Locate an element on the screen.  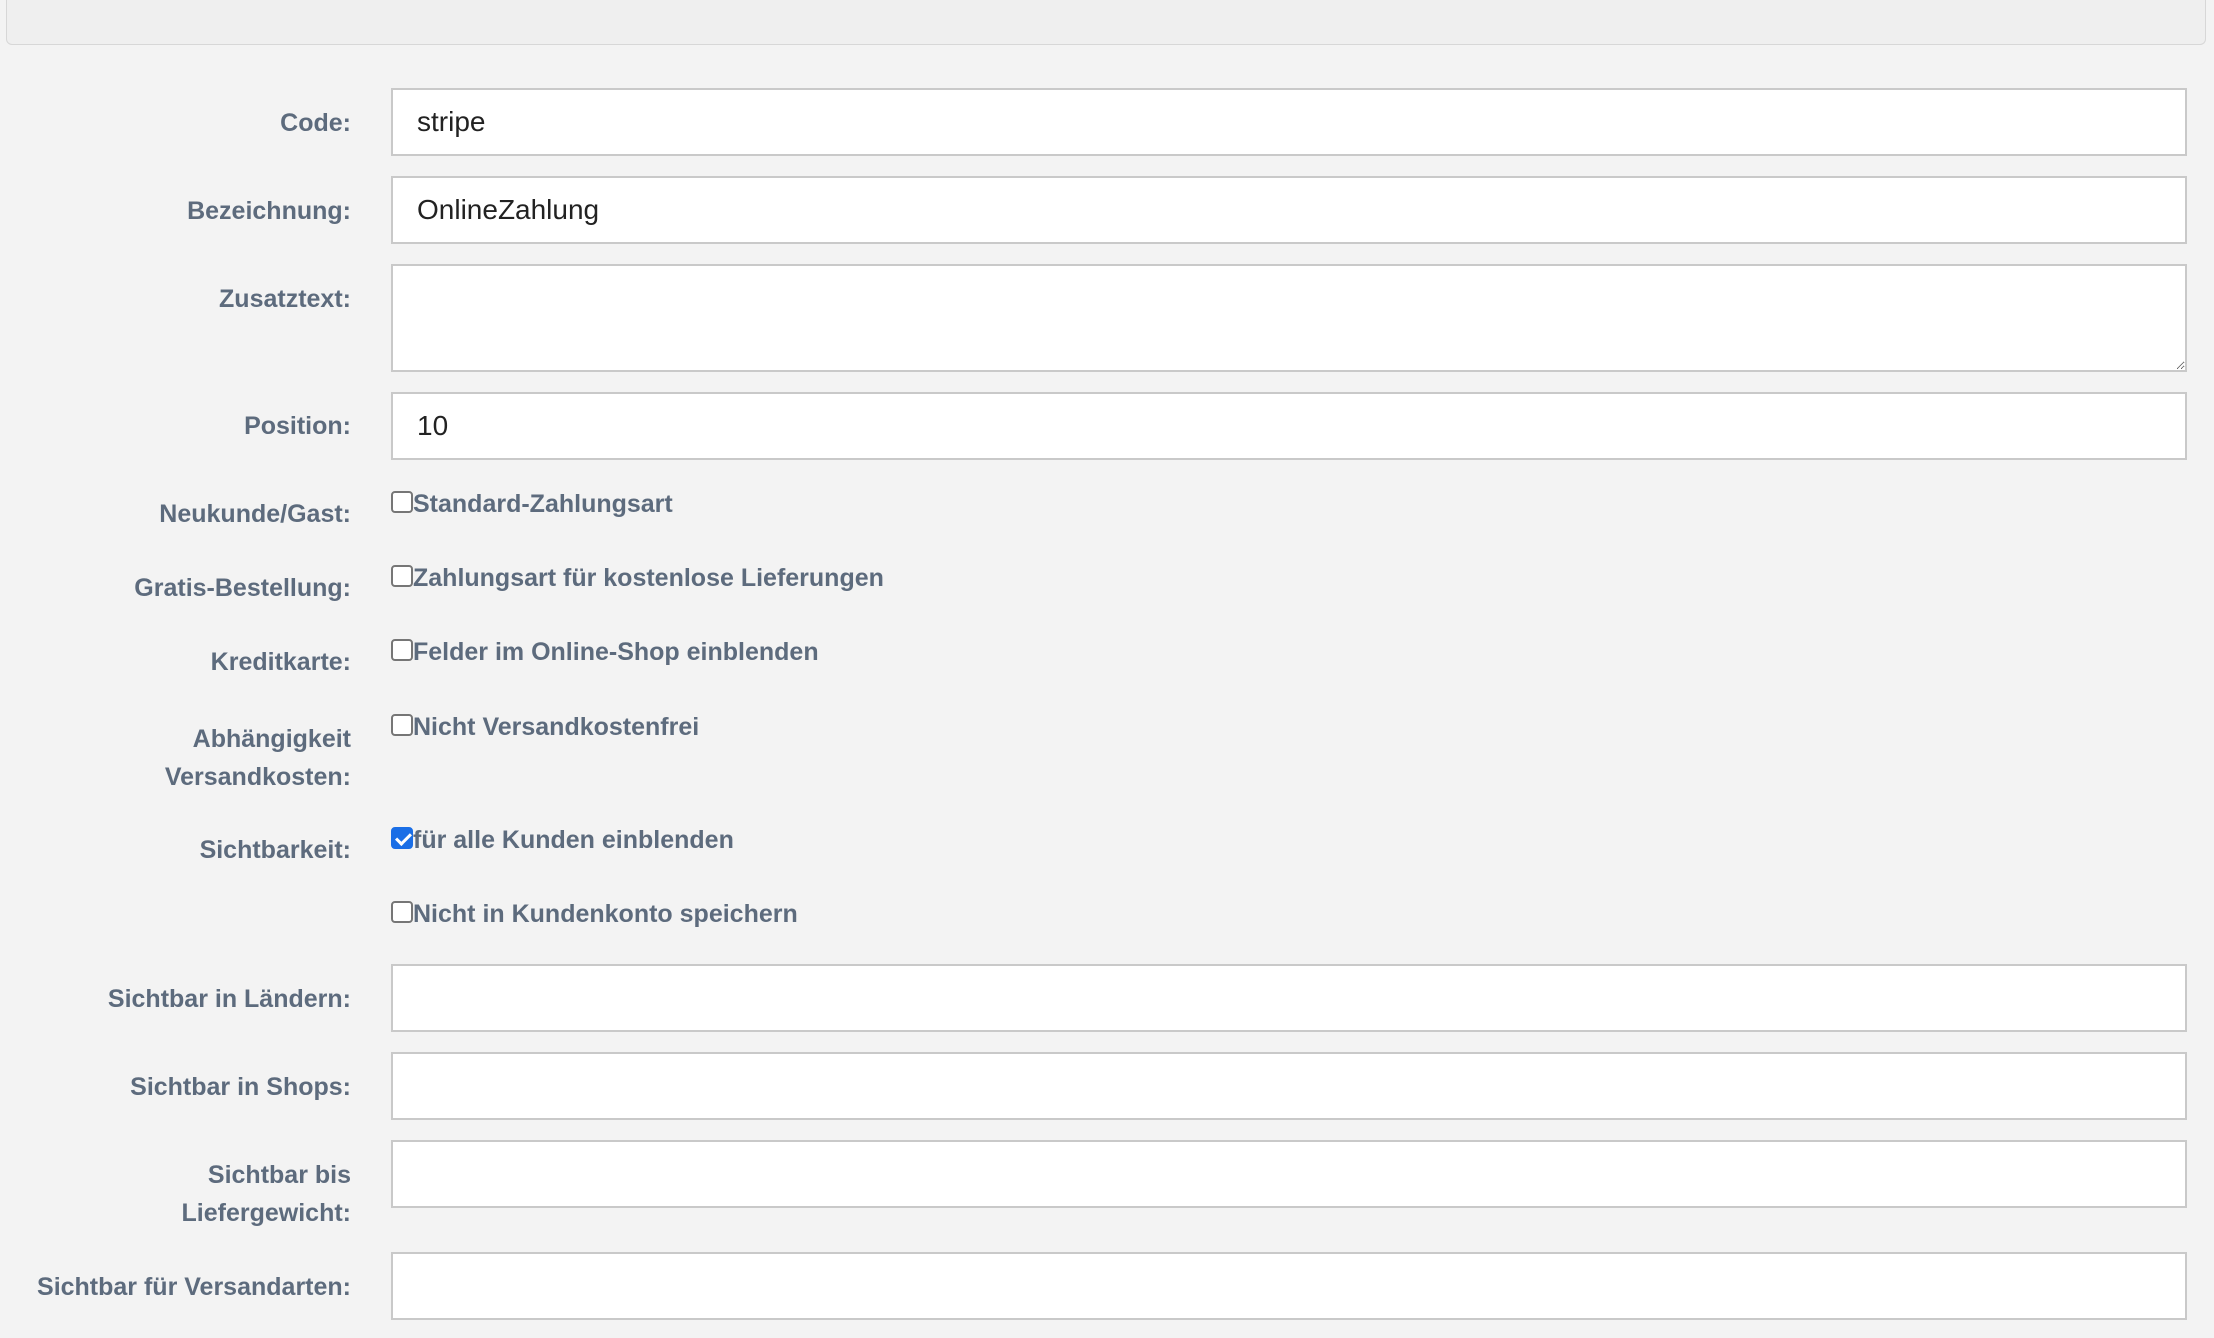
zusatztext-textarea is located at coordinates (1289, 318).